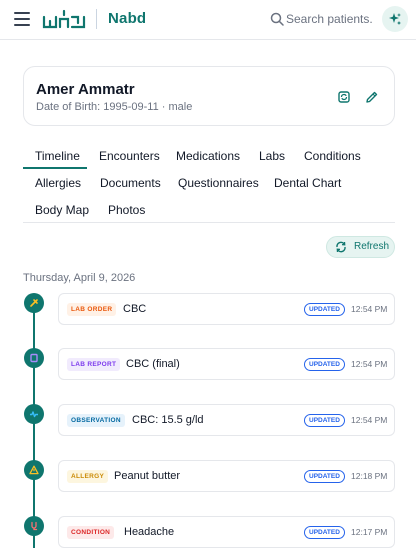  I want to click on ai-assistant-button, so click(395, 19).